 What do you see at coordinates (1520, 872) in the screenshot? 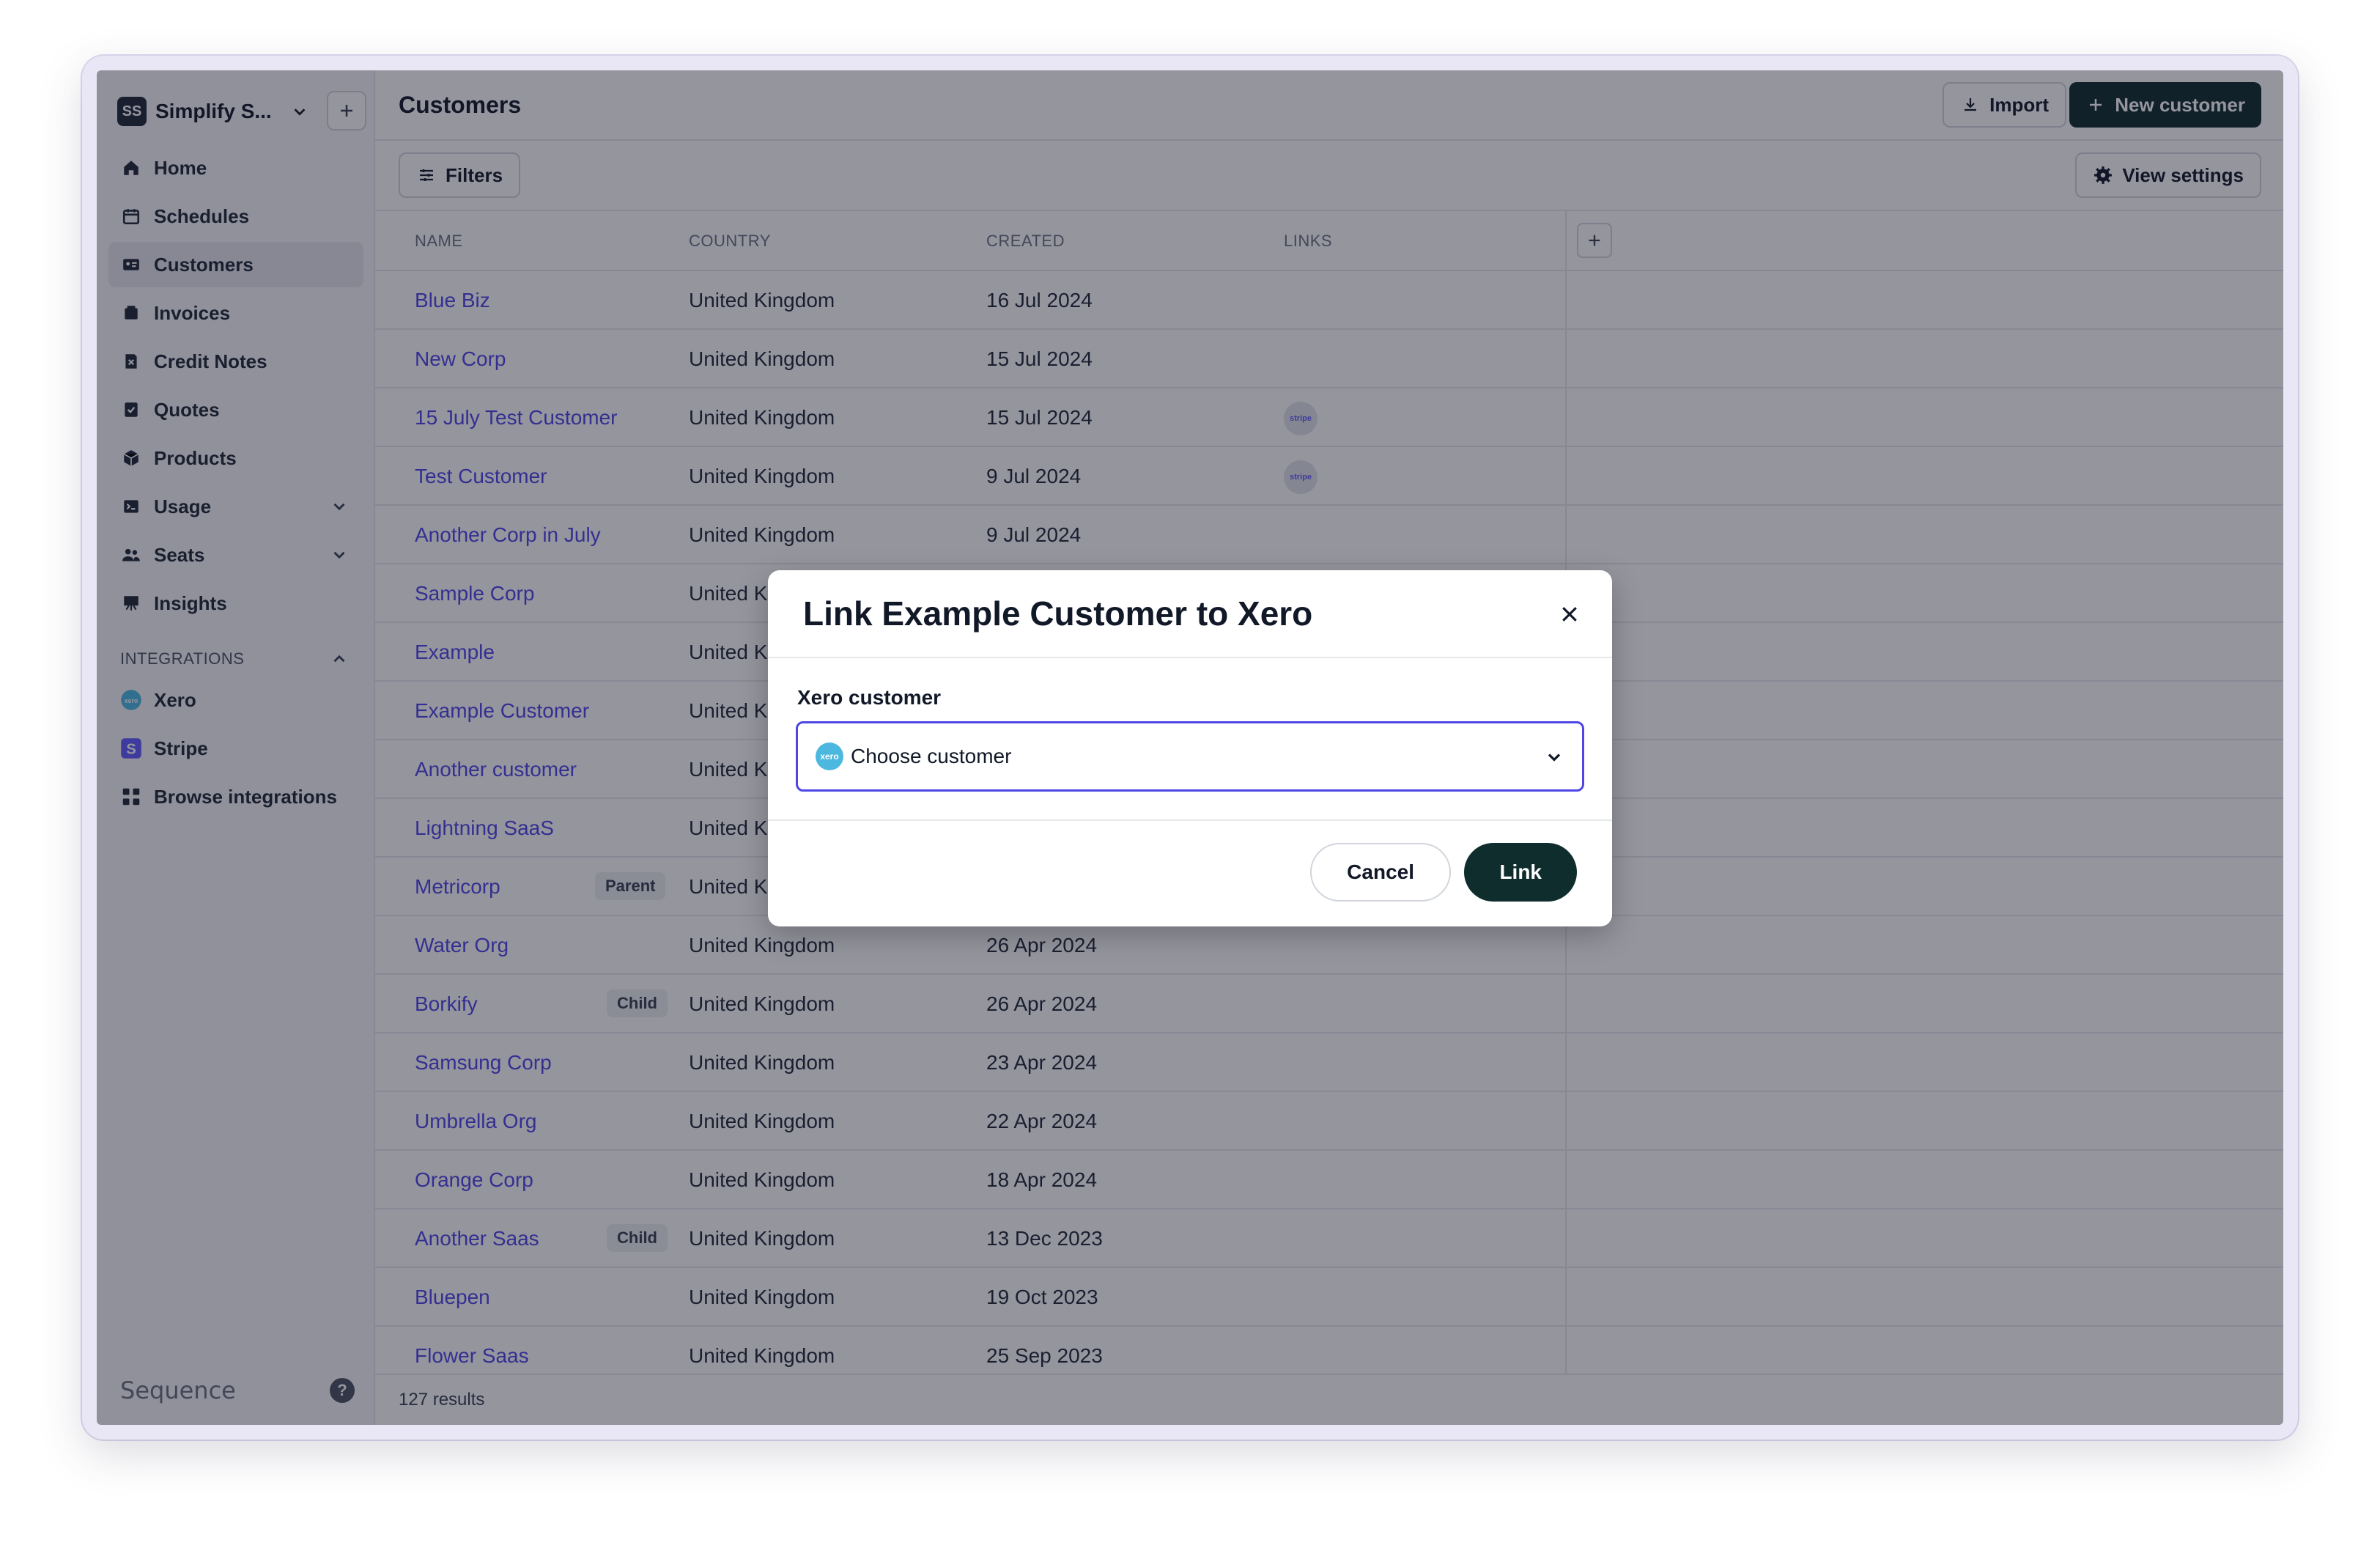
I see `link-button: Link` at bounding box center [1520, 872].